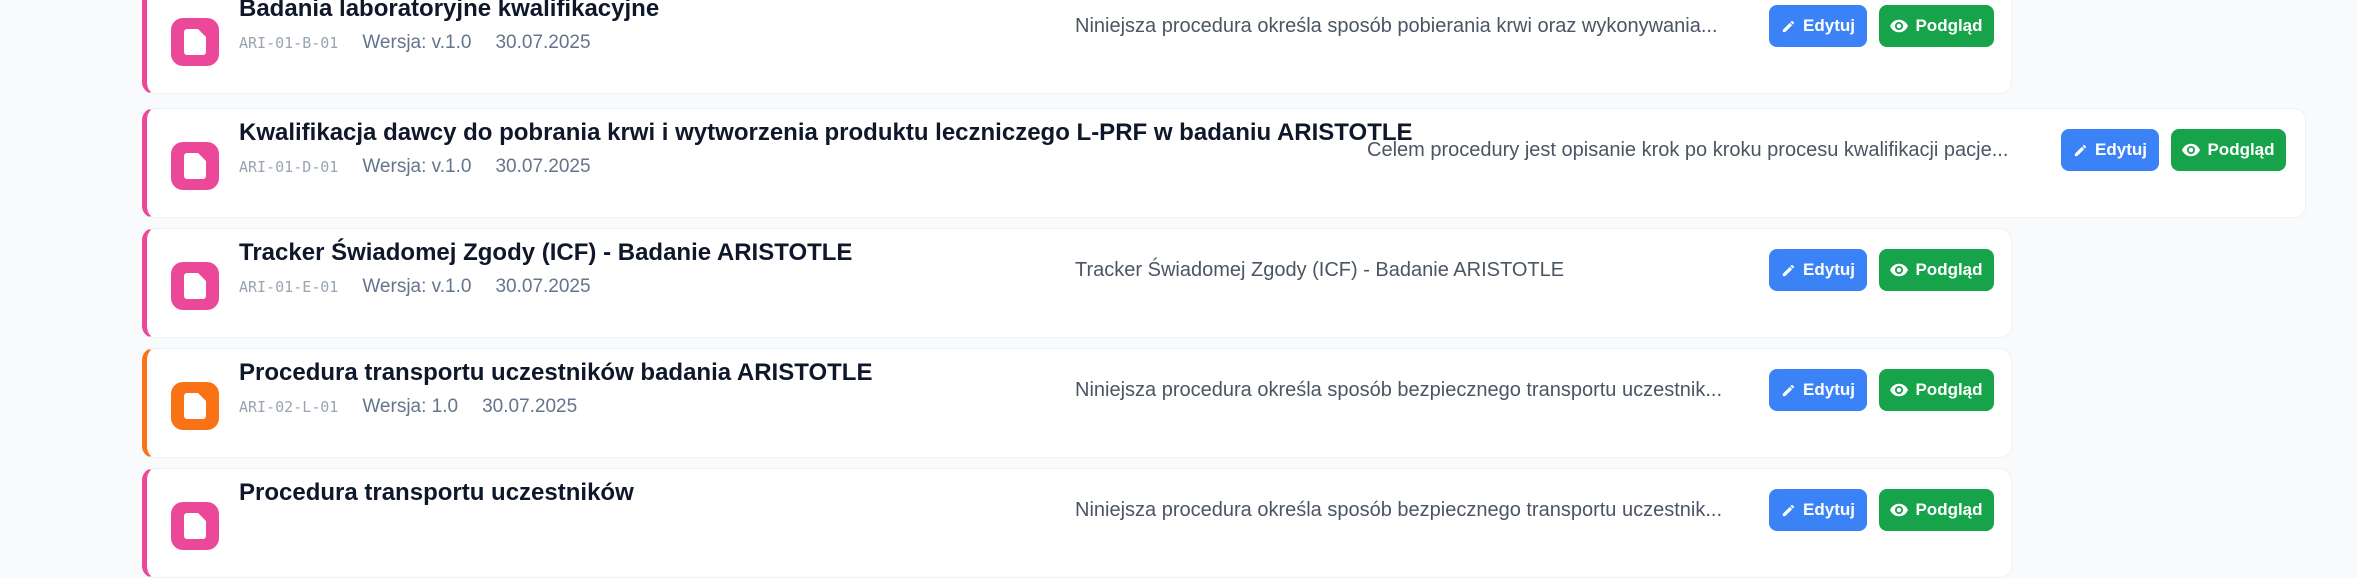 Image resolution: width=2357 pixels, height=578 pixels. I want to click on document-title: Procedura transportu uczestników, so click(436, 493).